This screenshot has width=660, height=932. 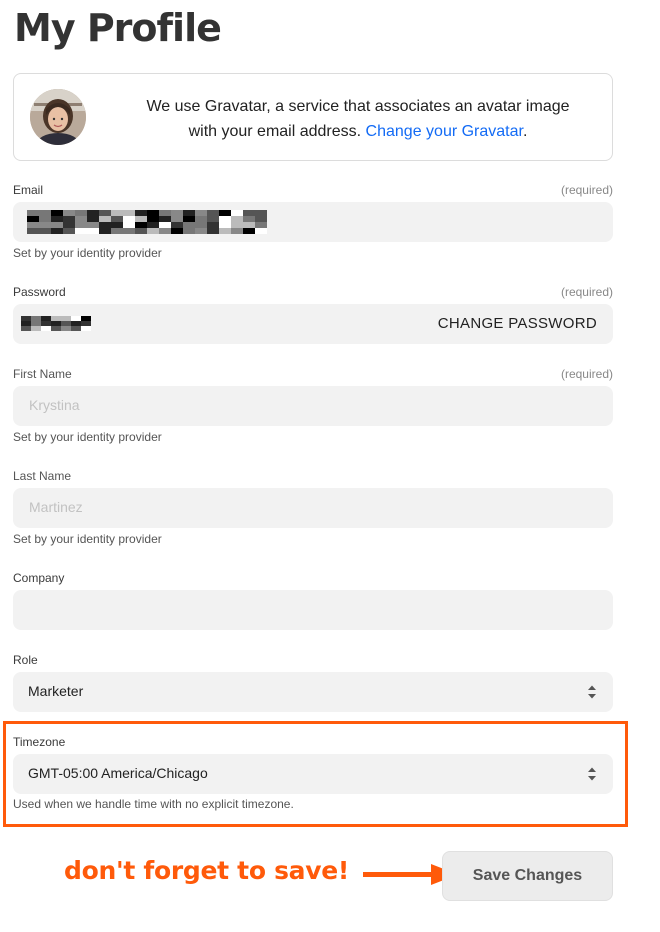 What do you see at coordinates (58, 117) in the screenshot?
I see `avatar` at bounding box center [58, 117].